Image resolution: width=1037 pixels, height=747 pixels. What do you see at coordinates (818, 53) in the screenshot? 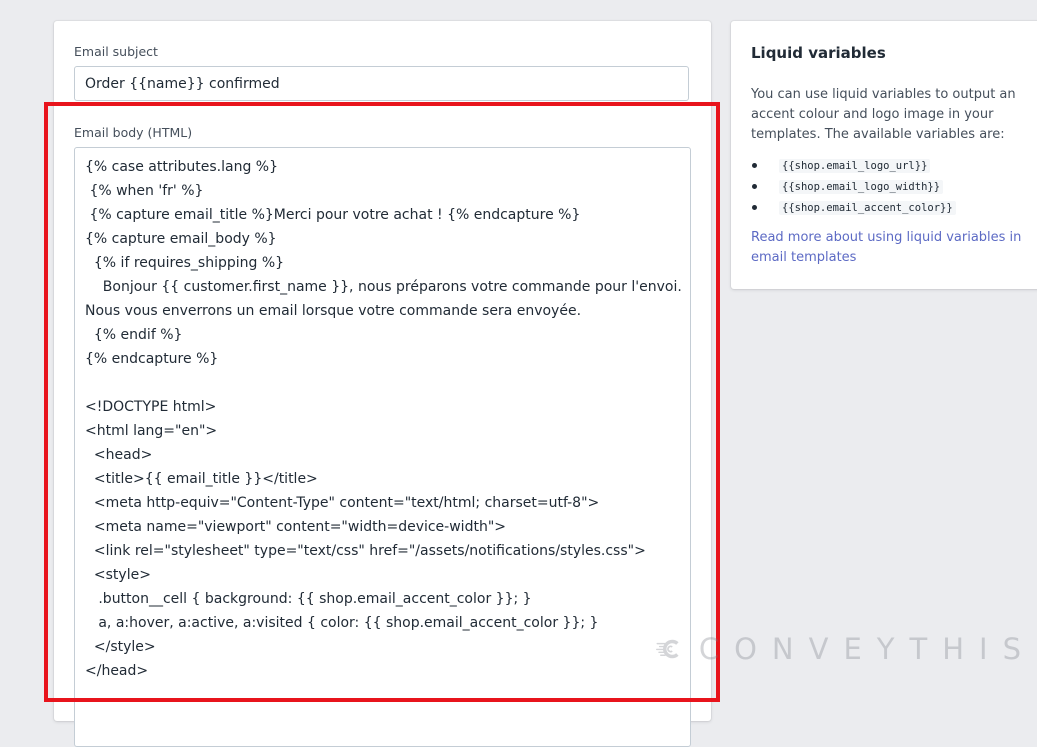
I see `liquid-variables-title: Liquid variables` at bounding box center [818, 53].